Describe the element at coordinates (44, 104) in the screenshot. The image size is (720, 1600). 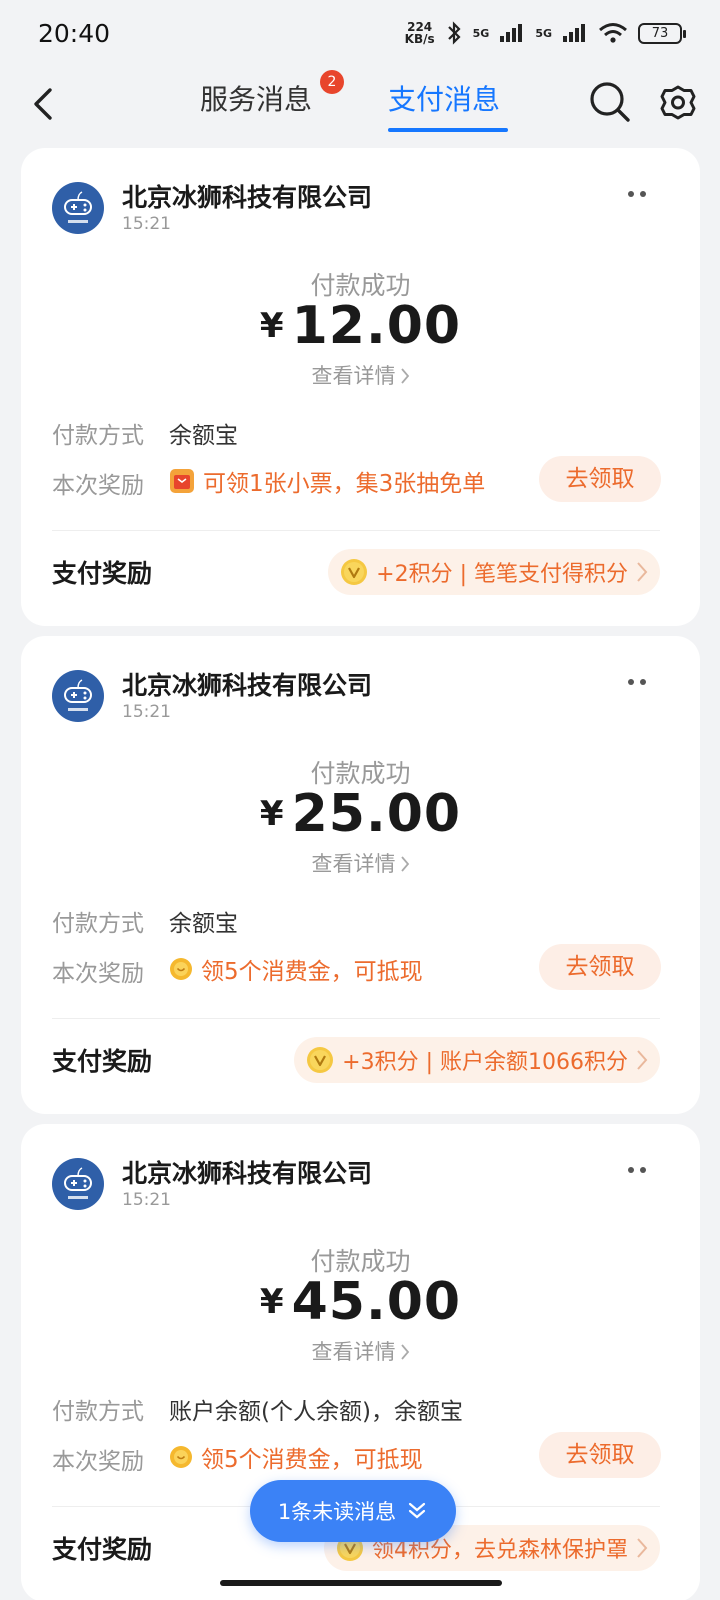
I see `back-icon` at that location.